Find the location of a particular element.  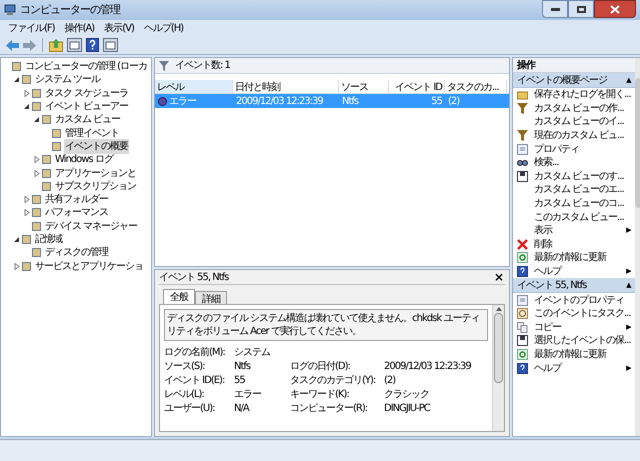

field-value: Ntfs is located at coordinates (242, 366).